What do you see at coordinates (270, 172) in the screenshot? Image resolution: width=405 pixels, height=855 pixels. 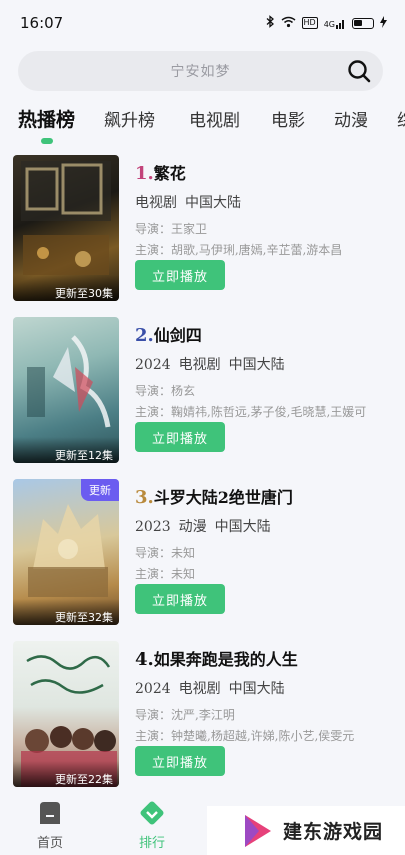 I see `item-title: 1.繁花` at bounding box center [270, 172].